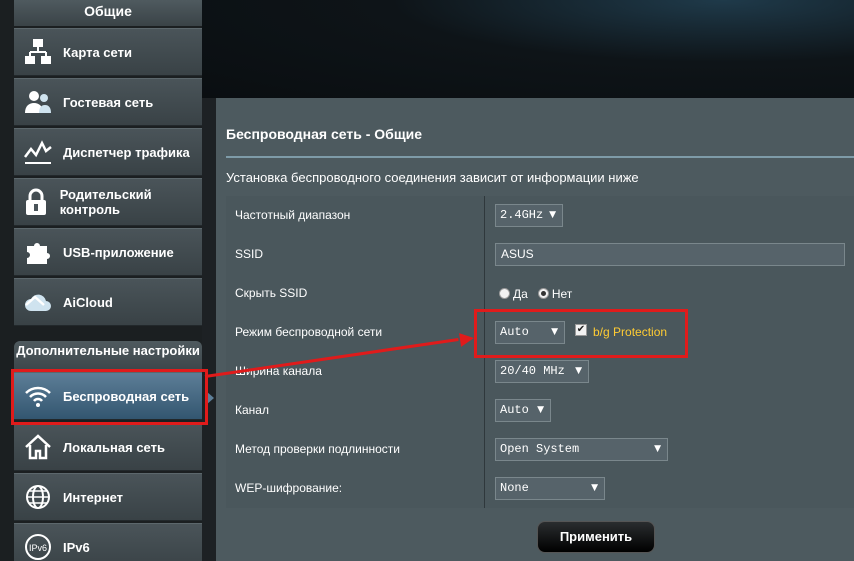 This screenshot has height=561, width=854. Describe the element at coordinates (355, 215) in the screenshot. I see `setting-label: Частотный диапазон` at that location.